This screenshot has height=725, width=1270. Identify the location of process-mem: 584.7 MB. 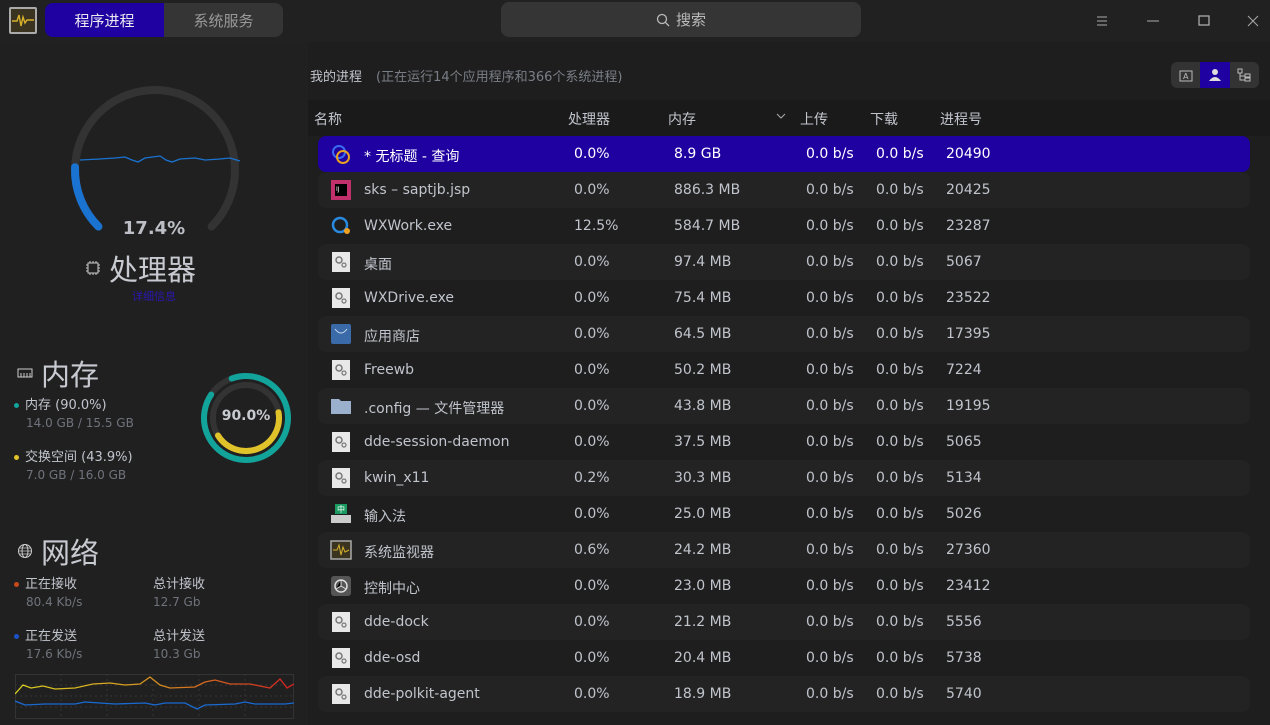
(707, 226).